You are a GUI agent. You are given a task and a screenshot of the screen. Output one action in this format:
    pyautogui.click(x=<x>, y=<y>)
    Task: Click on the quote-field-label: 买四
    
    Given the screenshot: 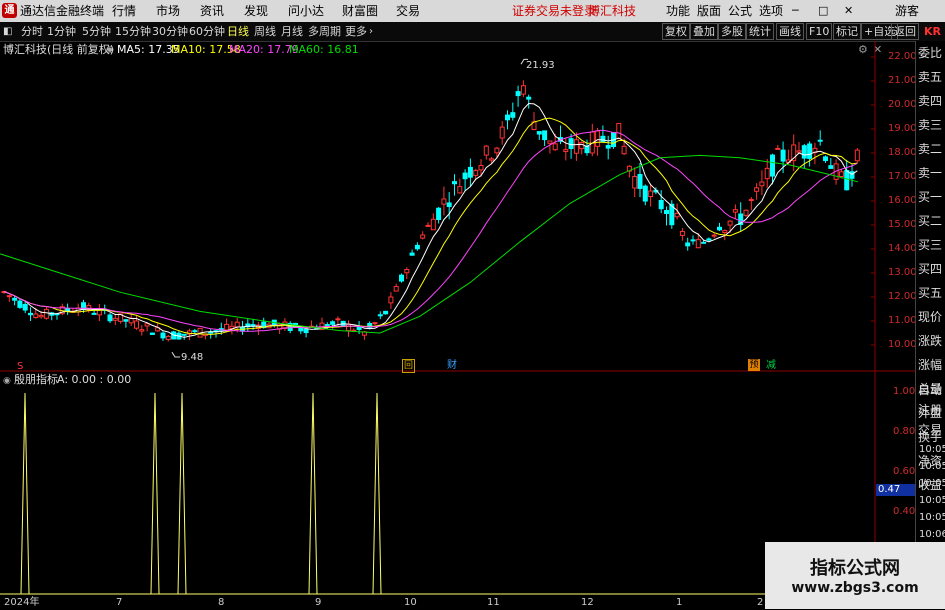 What is the action you would take?
    pyautogui.click(x=930, y=269)
    